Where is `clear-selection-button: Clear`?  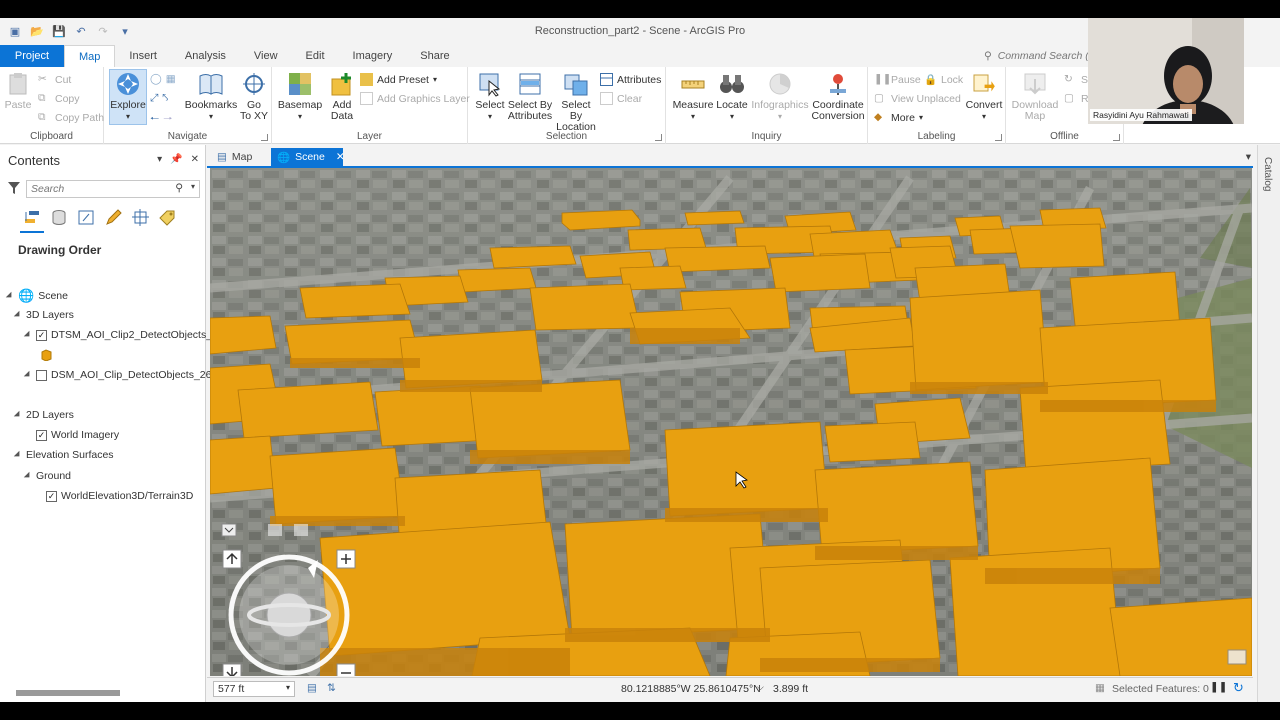
clear-selection-button: Clear is located at coordinates (621, 98).